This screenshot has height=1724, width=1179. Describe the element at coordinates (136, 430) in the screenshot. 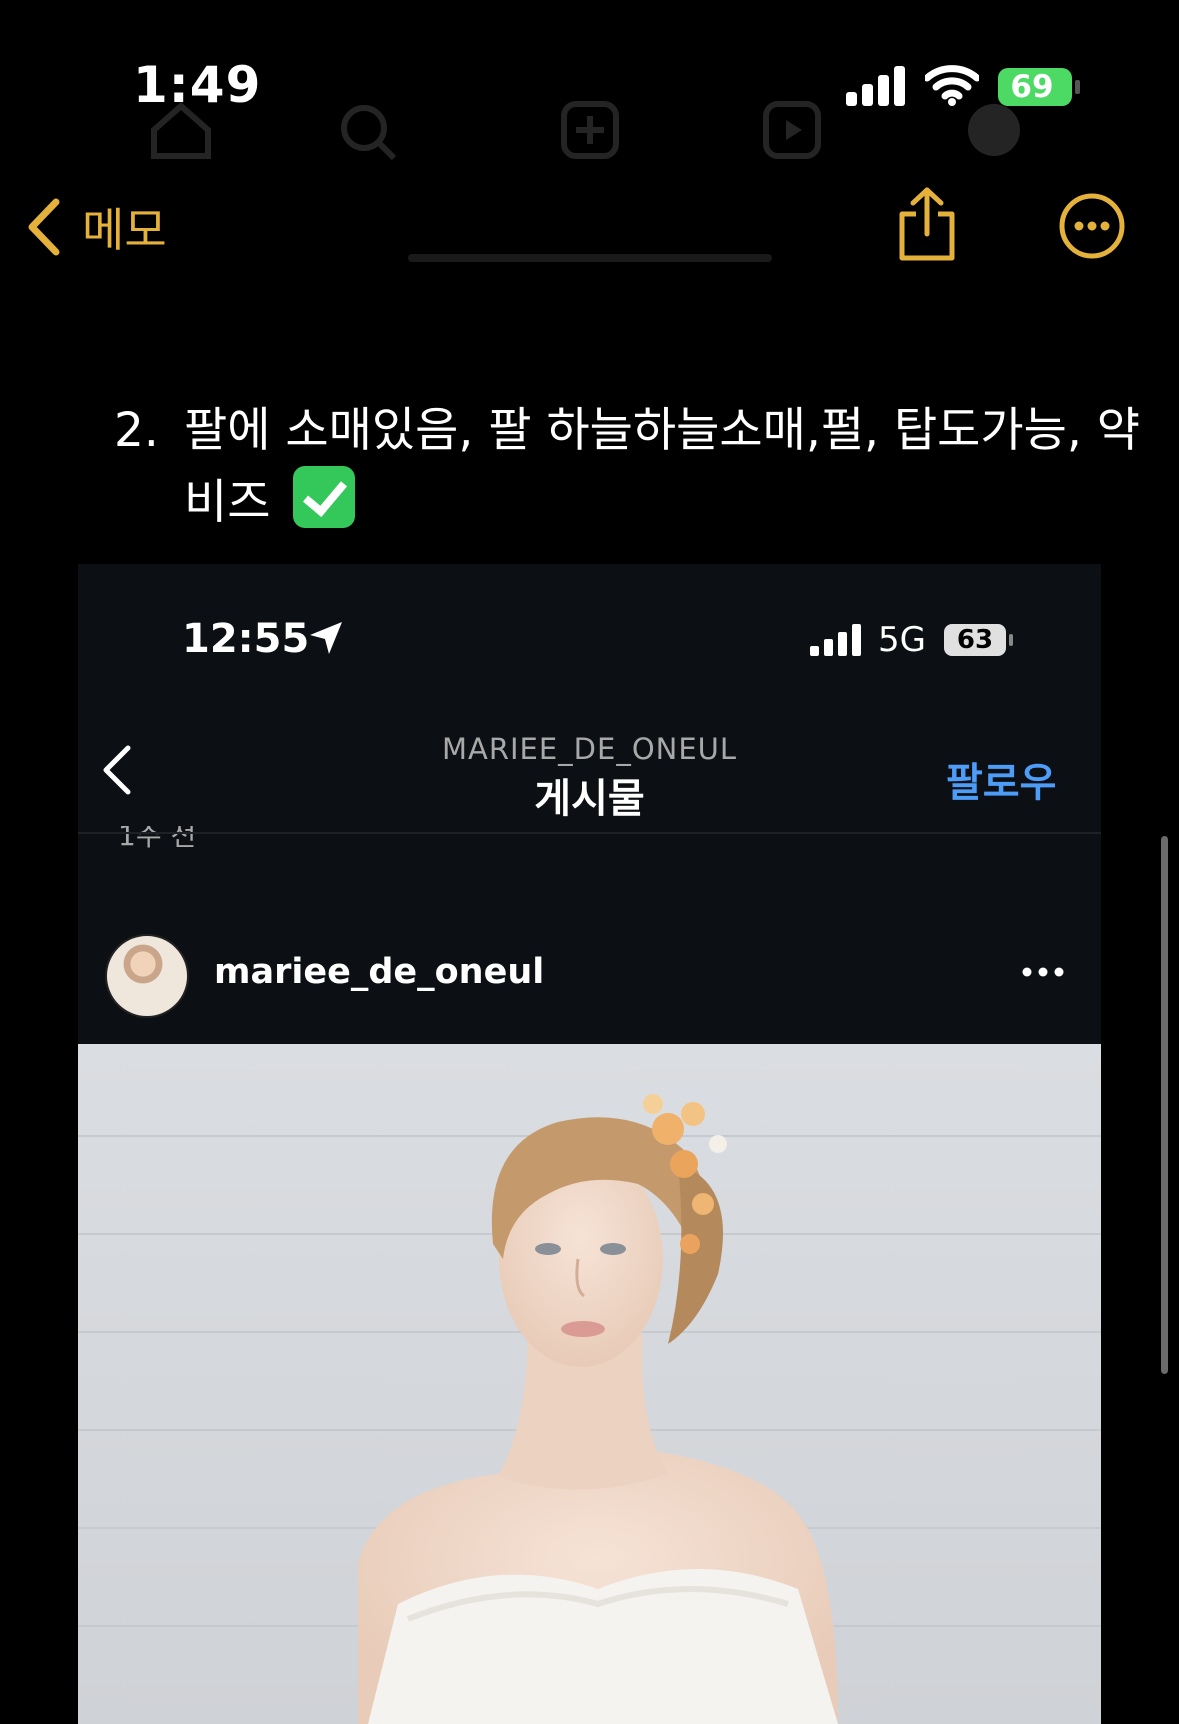

I see `note-item-number: 2.` at that location.